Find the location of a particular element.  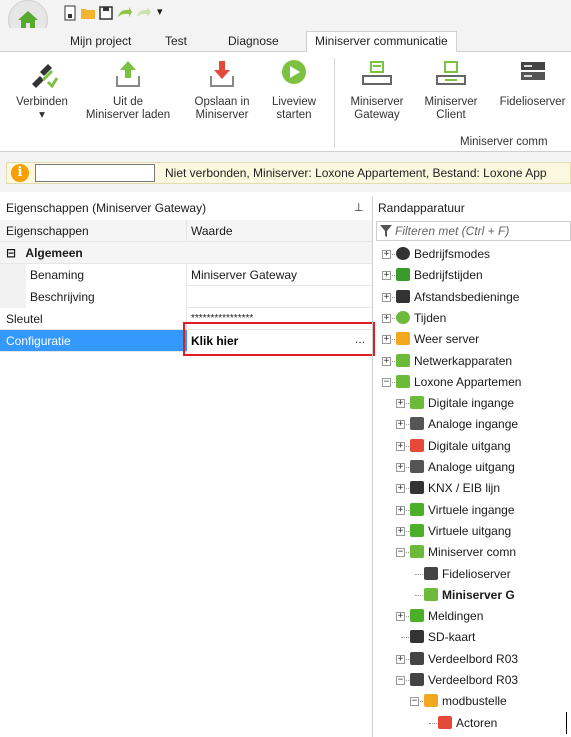

tree-item: SD-kaart is located at coordinates (473, 637).